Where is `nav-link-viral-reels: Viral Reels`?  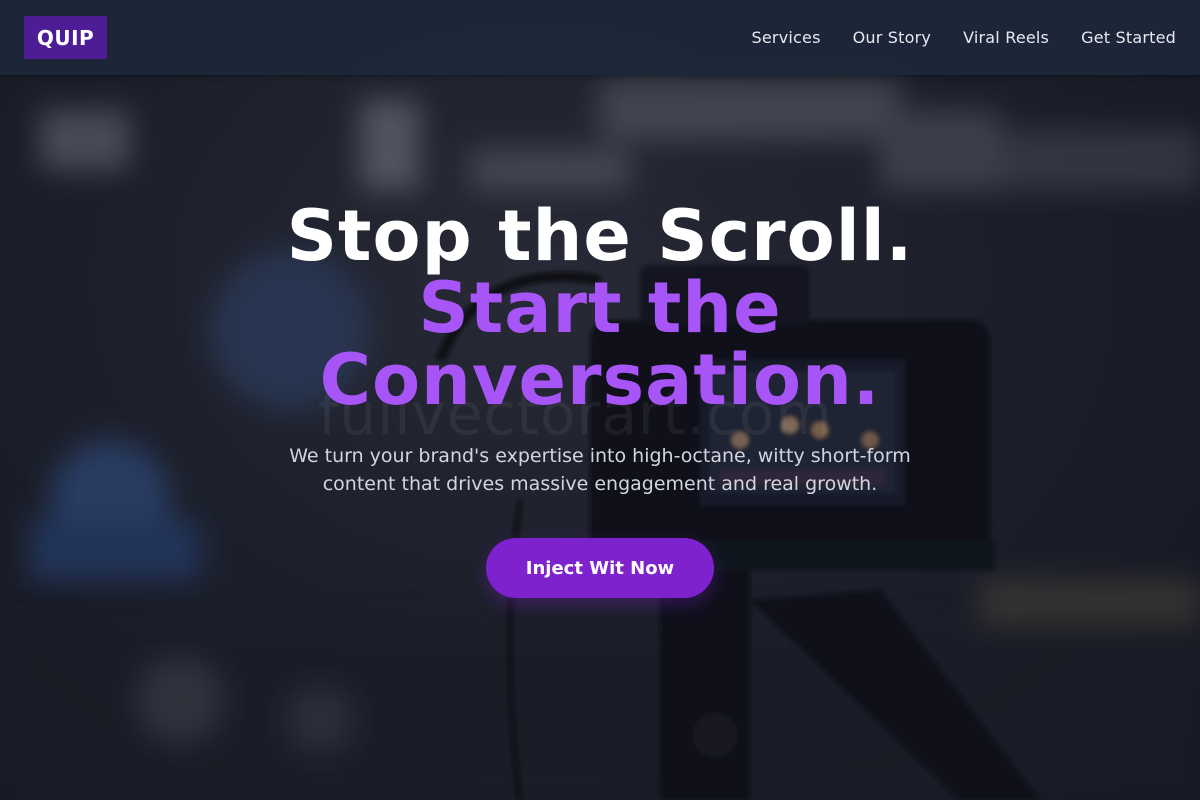
nav-link-viral-reels: Viral Reels is located at coordinates (1006, 37).